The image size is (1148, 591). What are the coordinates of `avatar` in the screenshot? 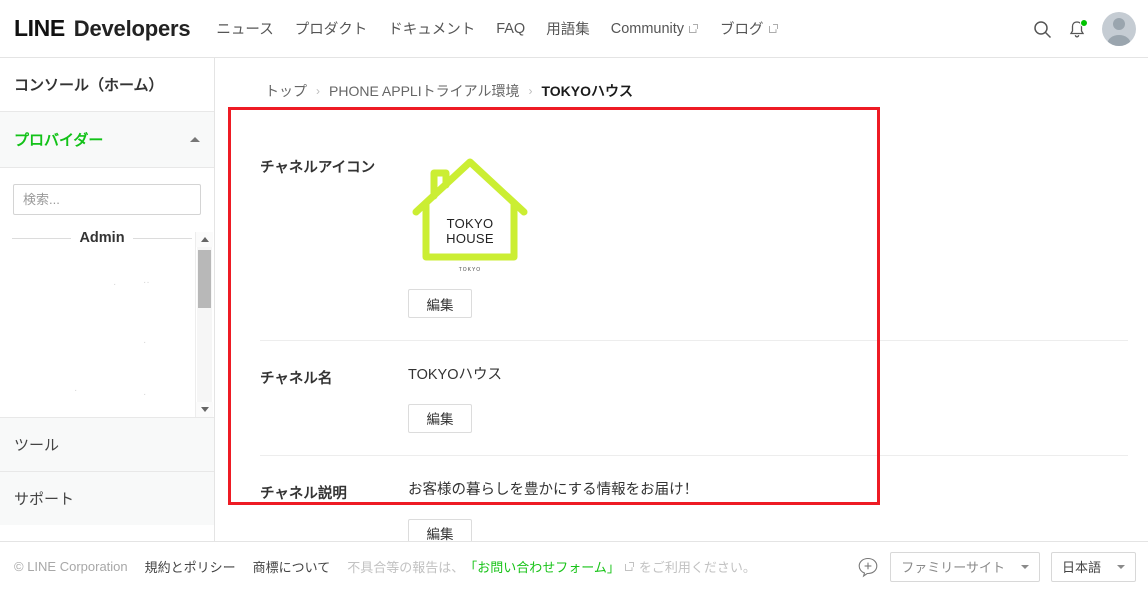 It's located at (1119, 29).